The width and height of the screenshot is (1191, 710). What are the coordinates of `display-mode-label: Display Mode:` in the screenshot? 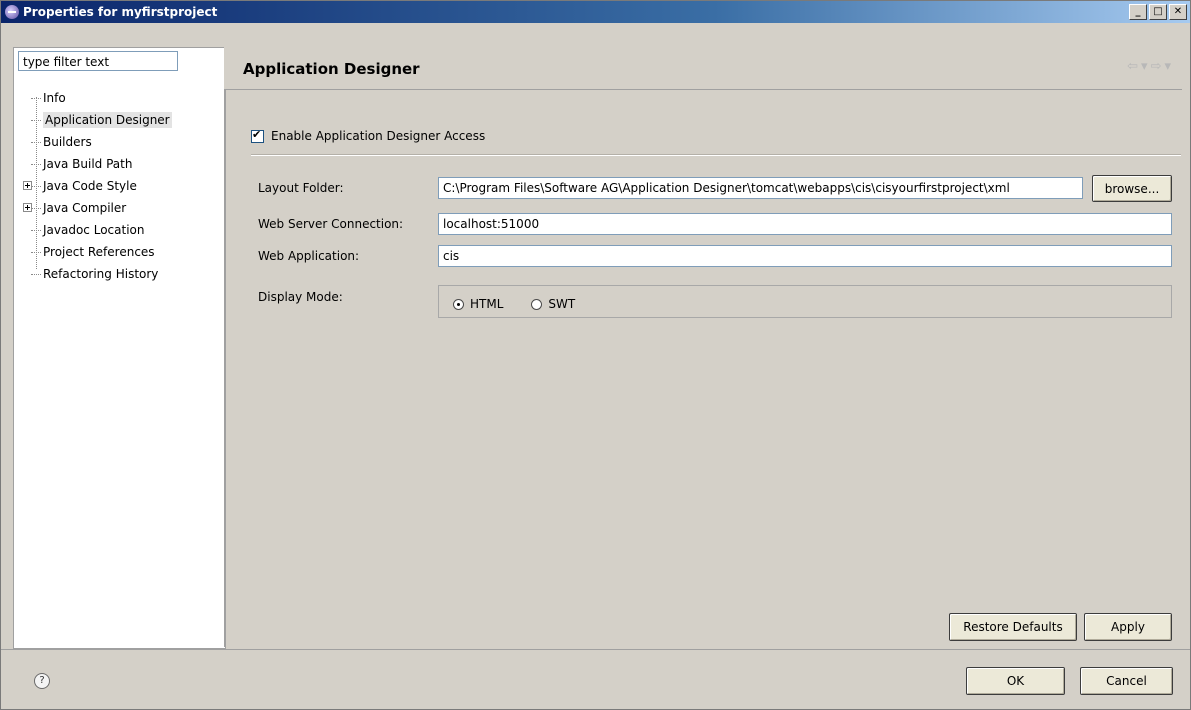 It's located at (300, 297).